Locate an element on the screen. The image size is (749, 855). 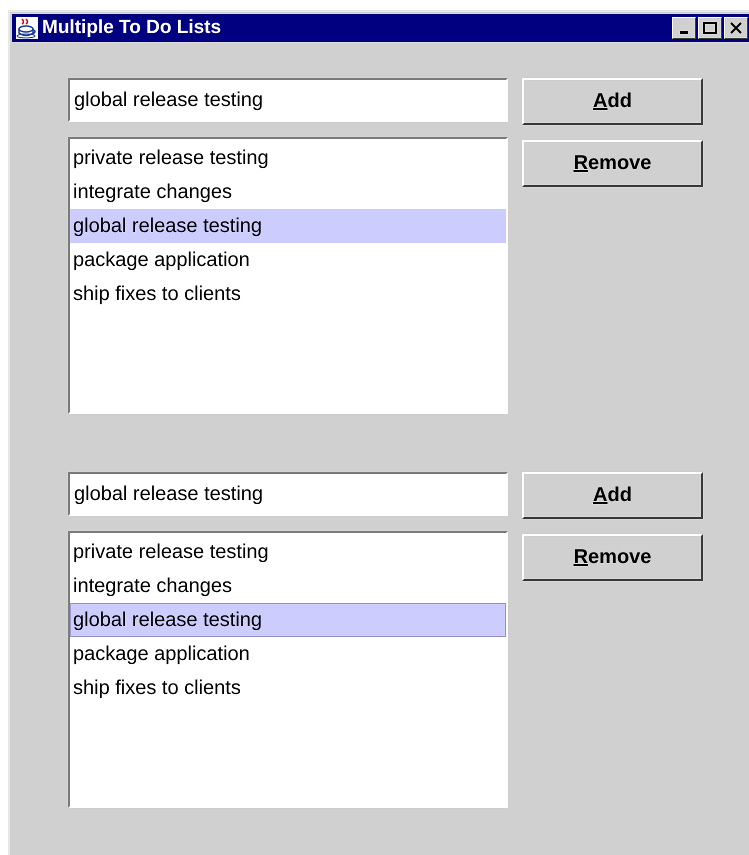
close-icon is located at coordinates (736, 28).